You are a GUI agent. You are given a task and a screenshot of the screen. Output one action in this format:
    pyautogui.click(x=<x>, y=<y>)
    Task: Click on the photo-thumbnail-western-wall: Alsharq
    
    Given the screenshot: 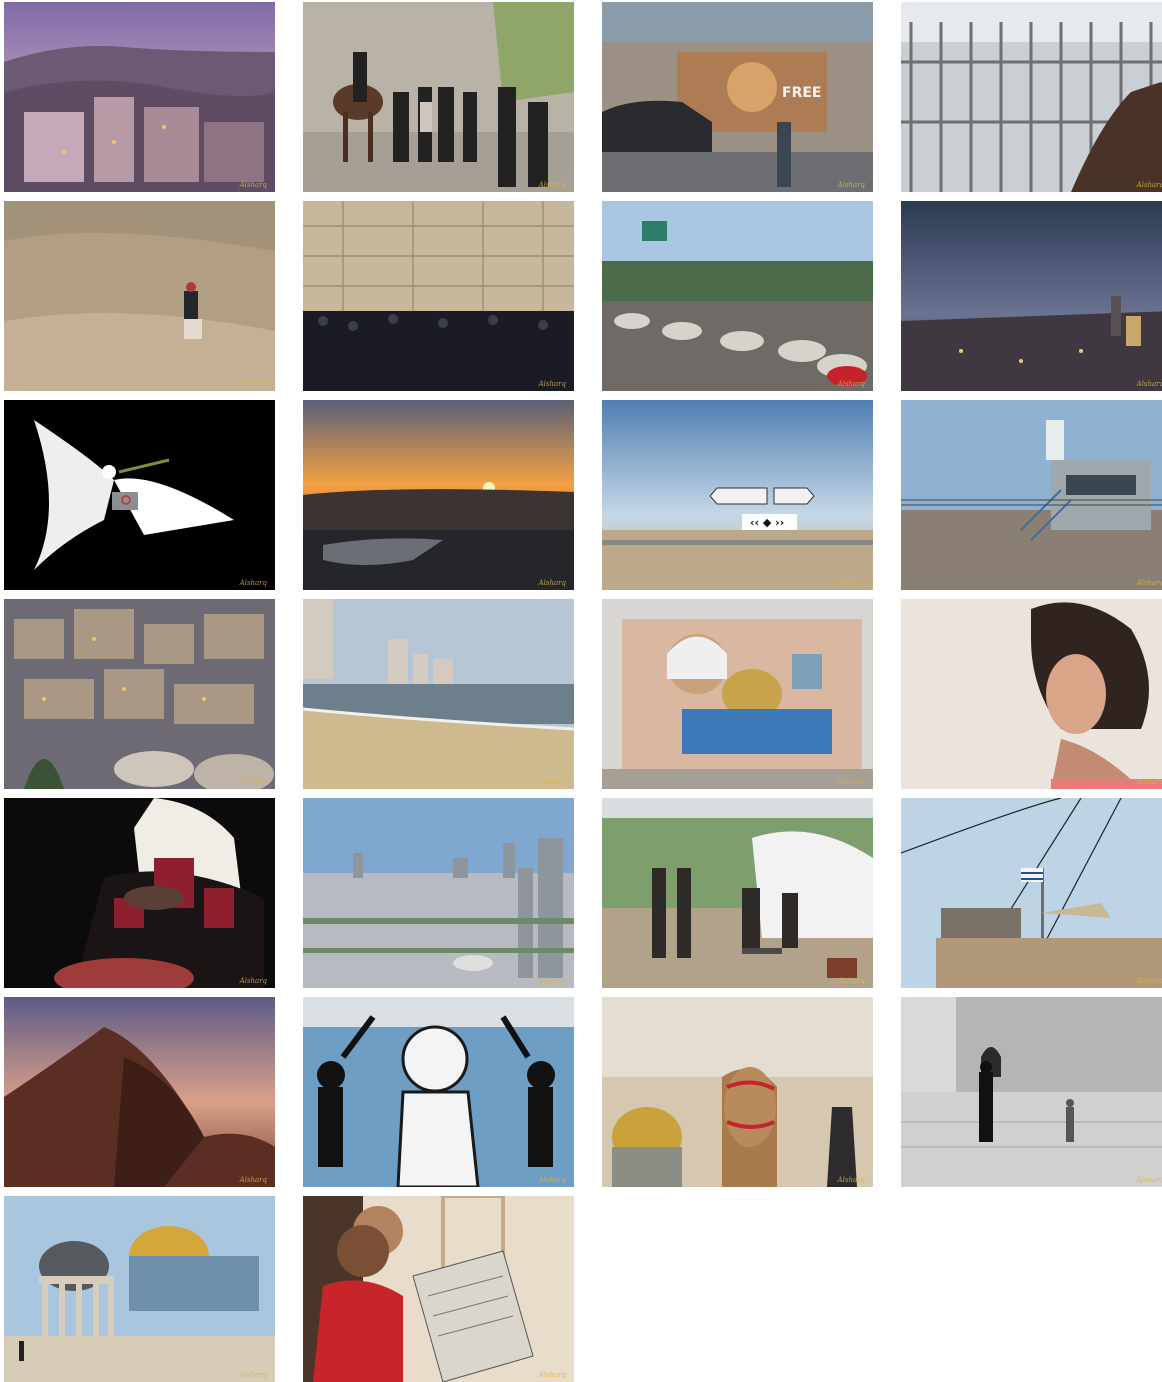 What is the action you would take?
    pyautogui.click(x=438, y=296)
    